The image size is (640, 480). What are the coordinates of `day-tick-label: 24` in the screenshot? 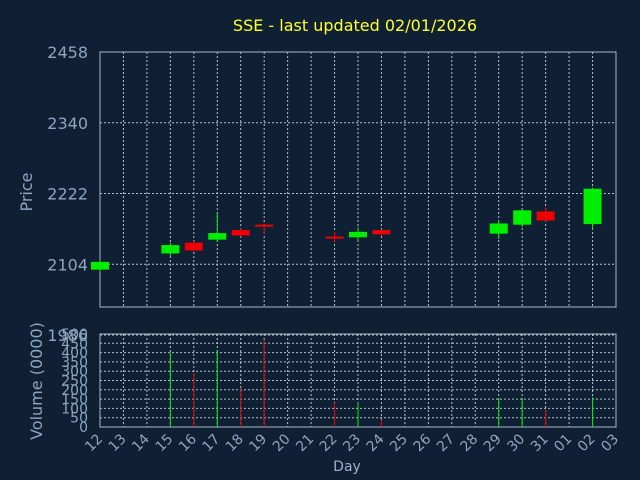 It's located at (376, 443).